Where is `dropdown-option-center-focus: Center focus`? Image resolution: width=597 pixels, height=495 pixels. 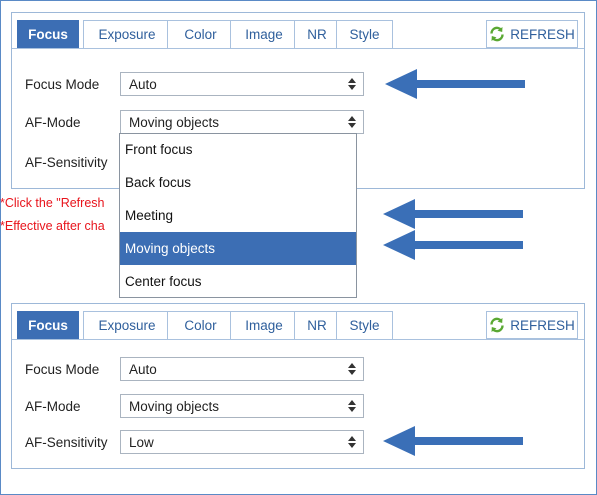
dropdown-option-center-focus: Center focus is located at coordinates (238, 281).